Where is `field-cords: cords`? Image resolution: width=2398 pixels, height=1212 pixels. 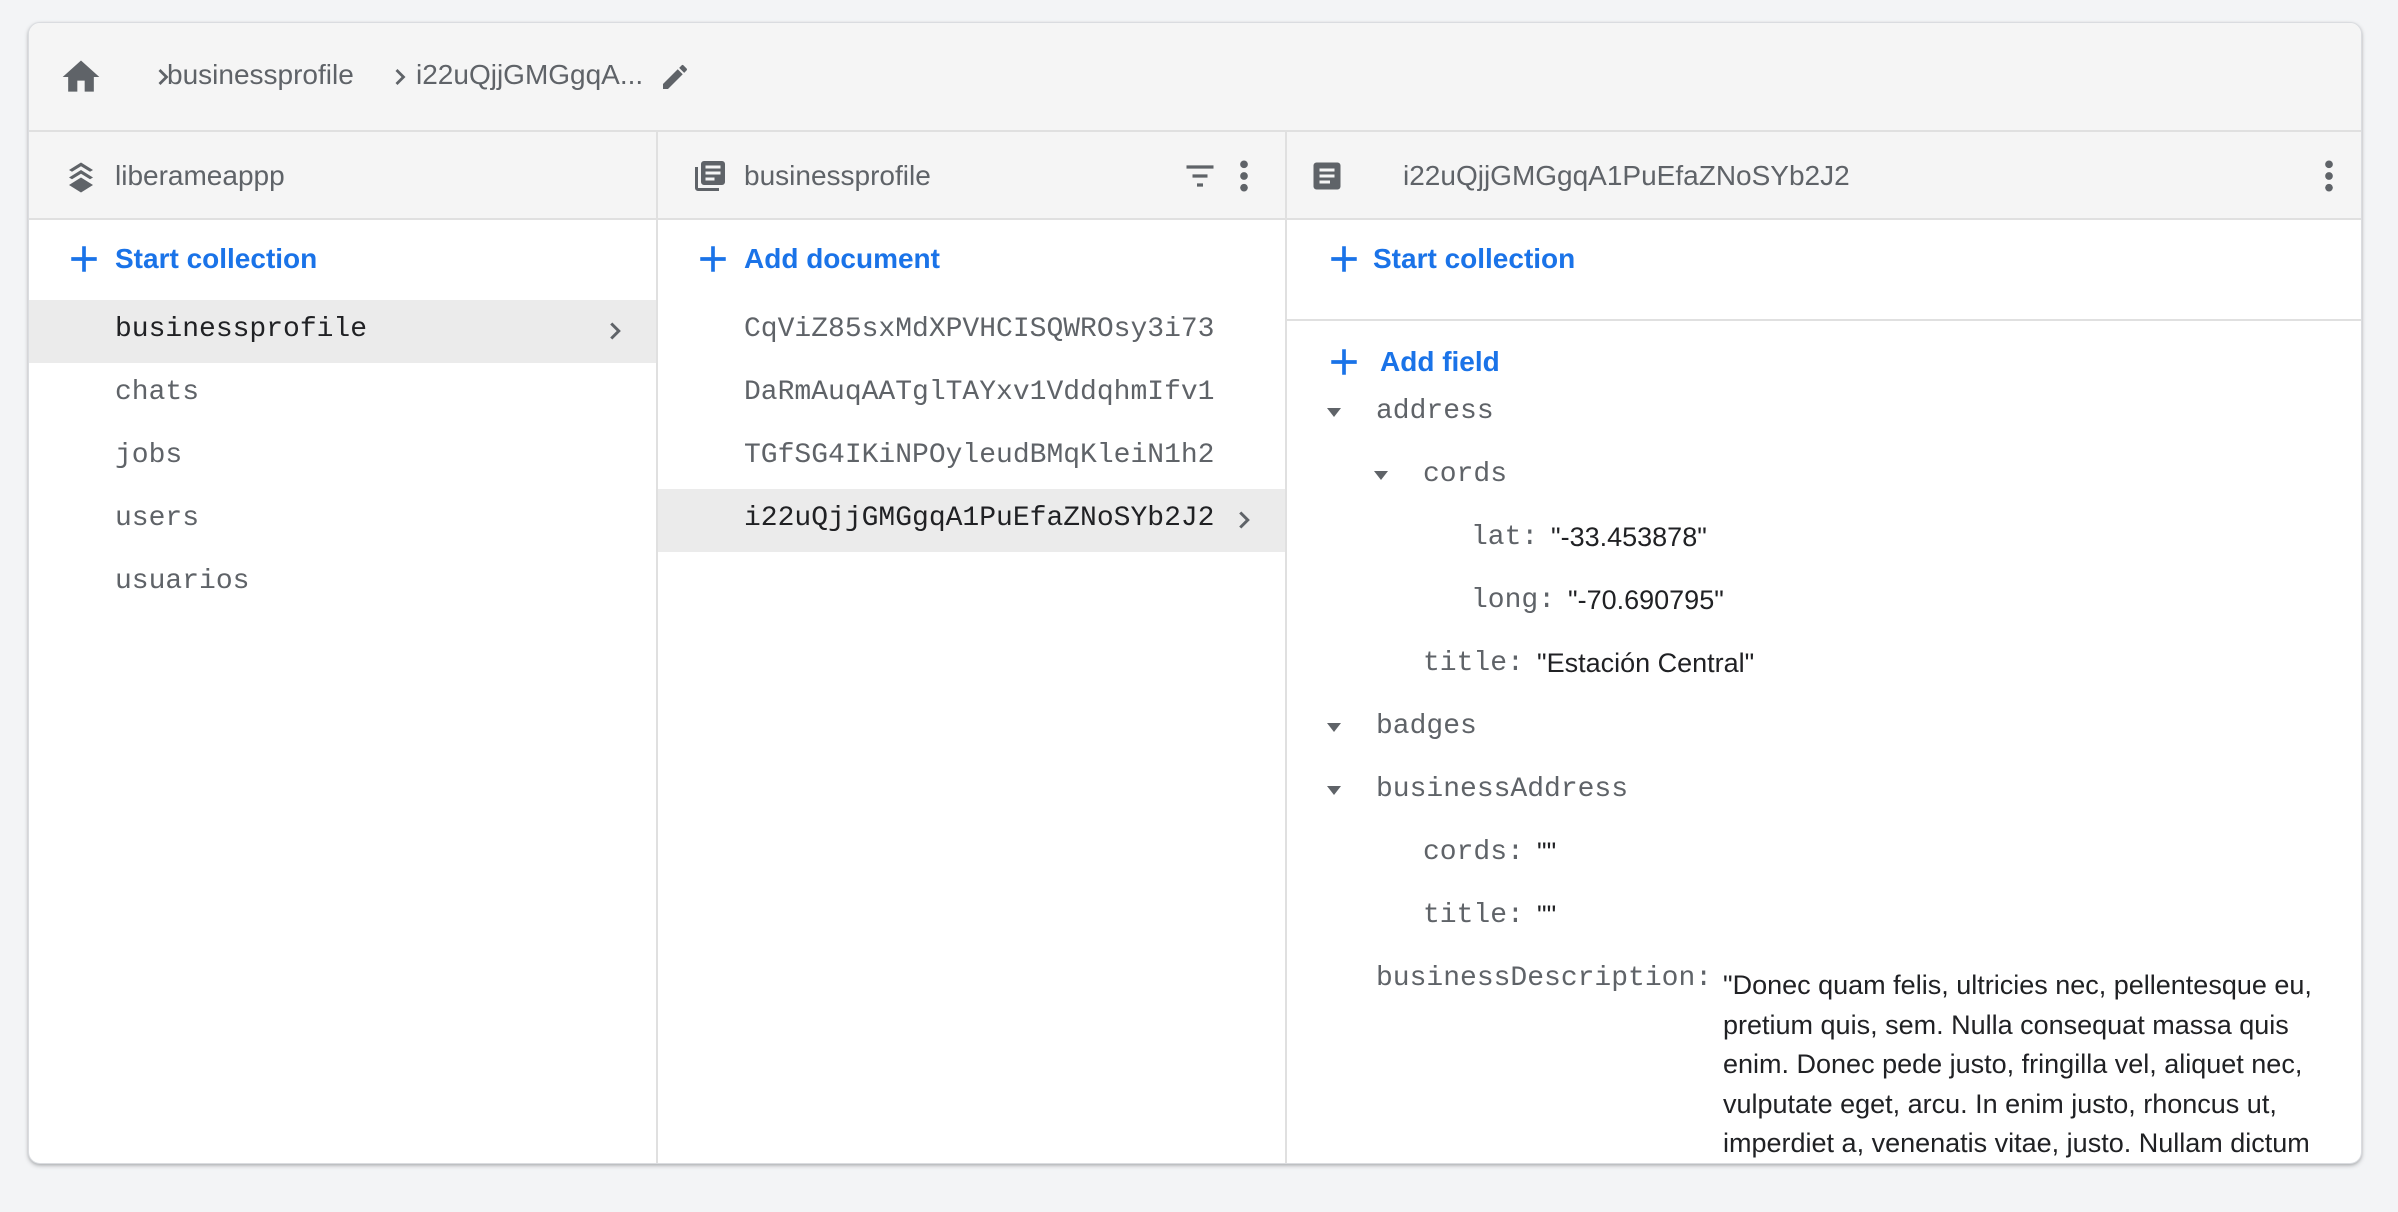
field-cords: cords is located at coordinates (1195, 475).